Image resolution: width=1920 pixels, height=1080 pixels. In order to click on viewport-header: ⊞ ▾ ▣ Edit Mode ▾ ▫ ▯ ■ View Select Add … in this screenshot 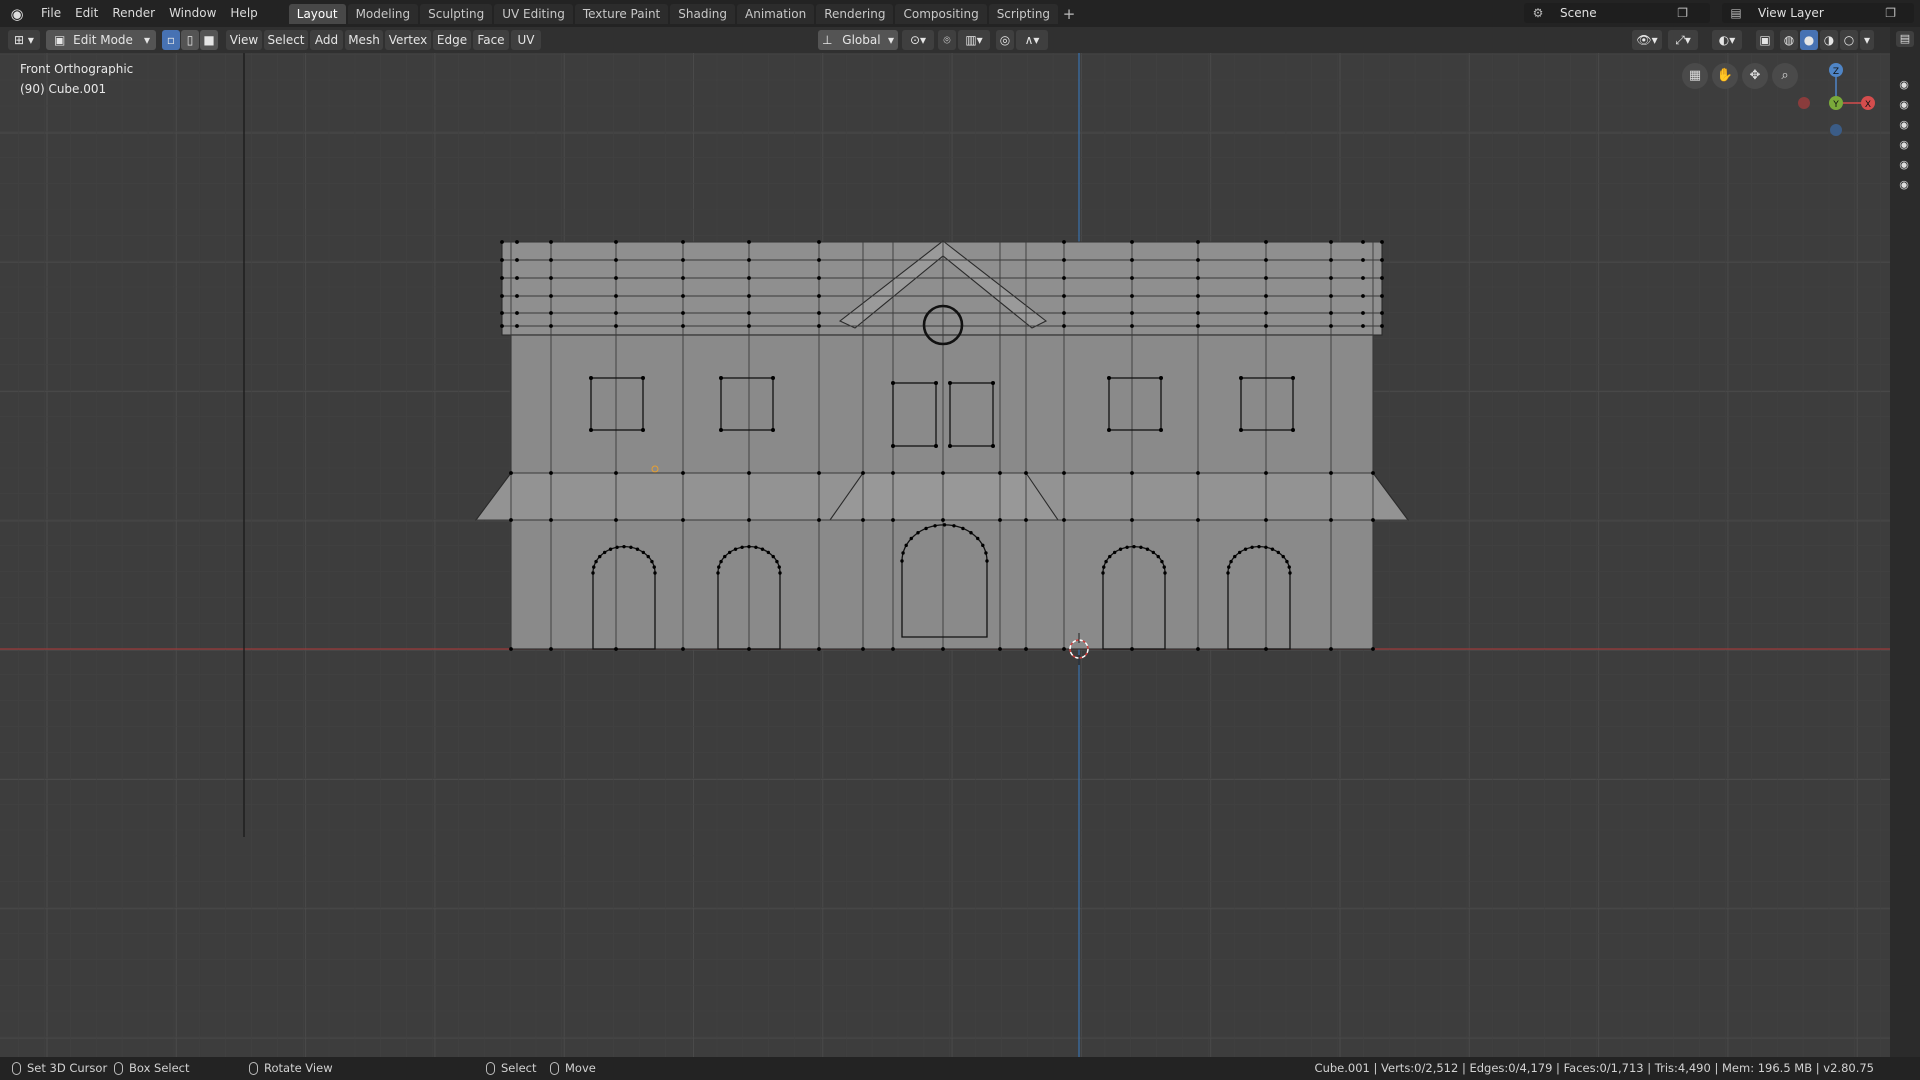, I will do `click(945, 40)`.